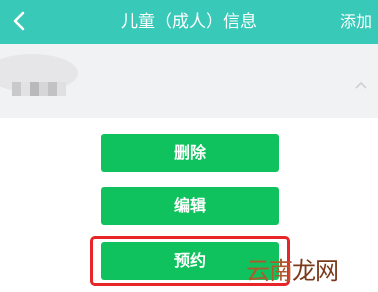  I want to click on chevron-left-icon, so click(19, 21).